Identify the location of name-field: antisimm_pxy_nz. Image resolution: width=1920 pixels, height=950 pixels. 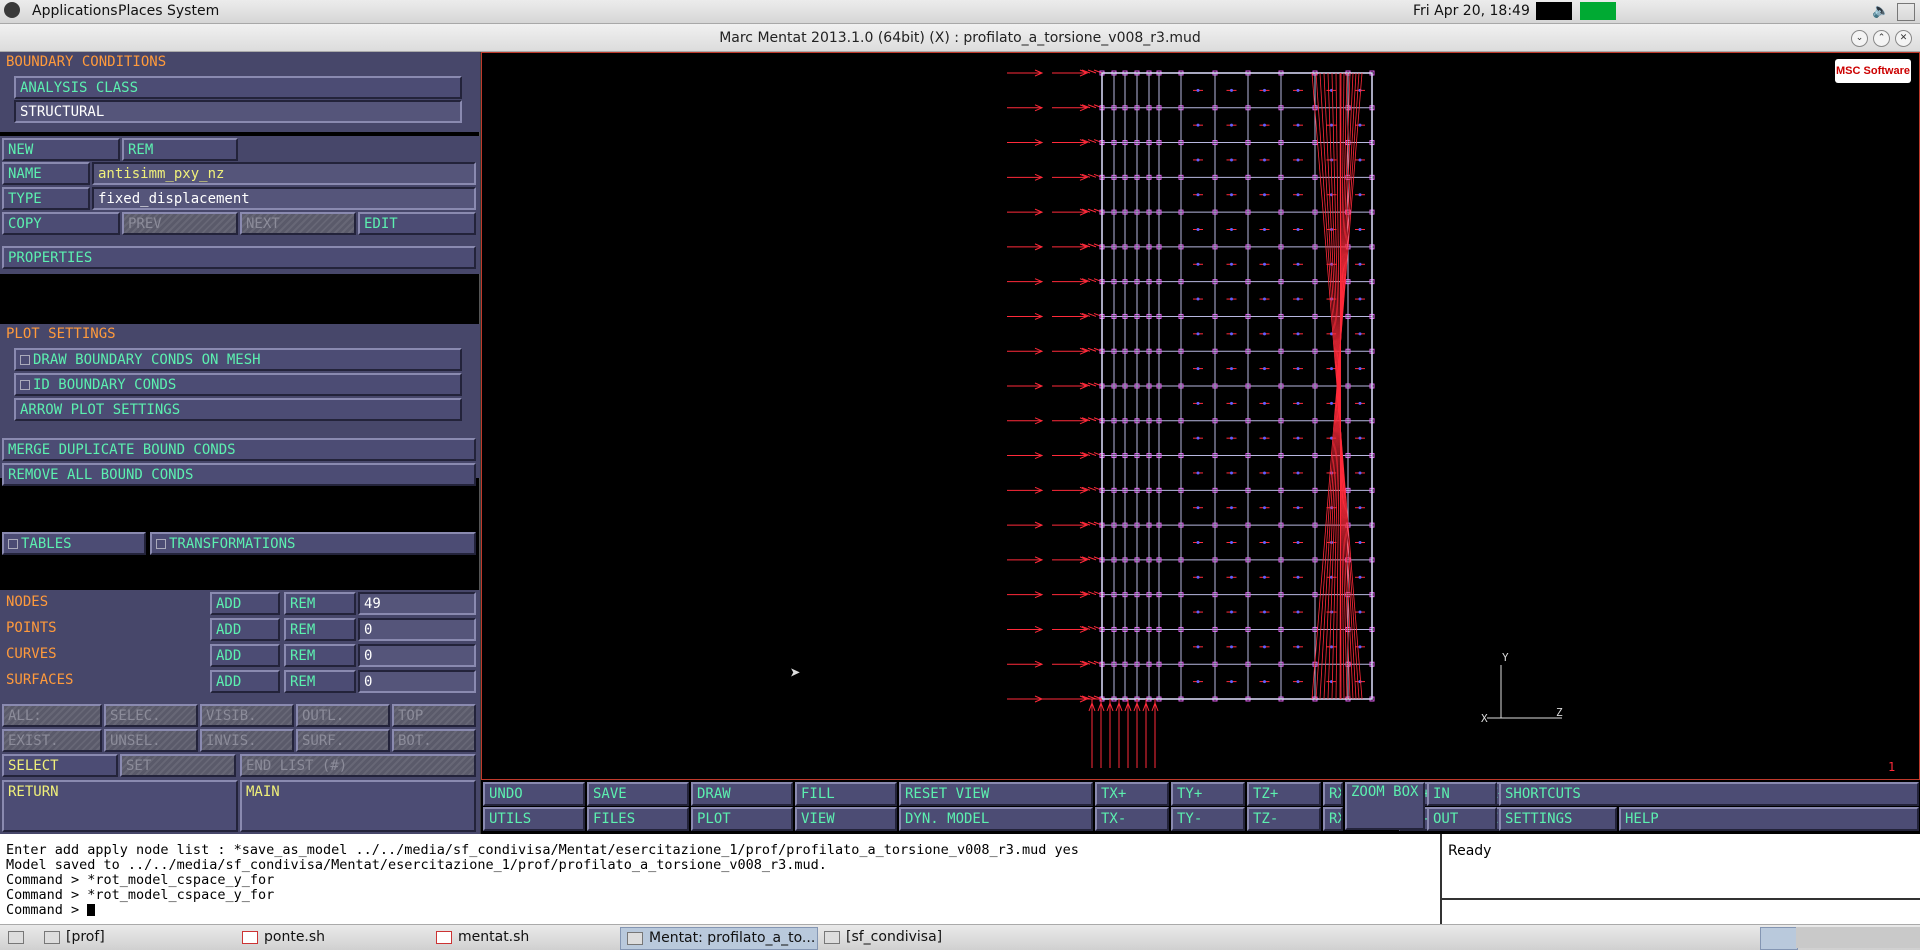
(284, 173).